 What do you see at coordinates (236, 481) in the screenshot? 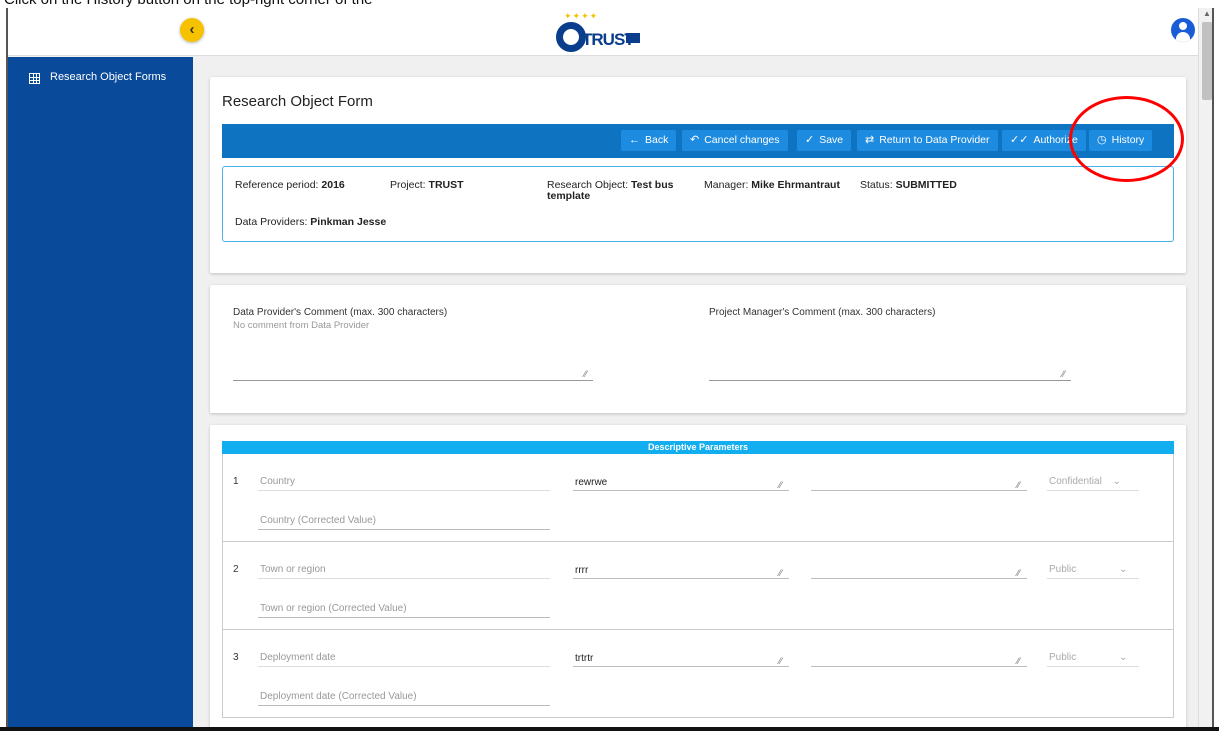
I see `param-number: 1` at bounding box center [236, 481].